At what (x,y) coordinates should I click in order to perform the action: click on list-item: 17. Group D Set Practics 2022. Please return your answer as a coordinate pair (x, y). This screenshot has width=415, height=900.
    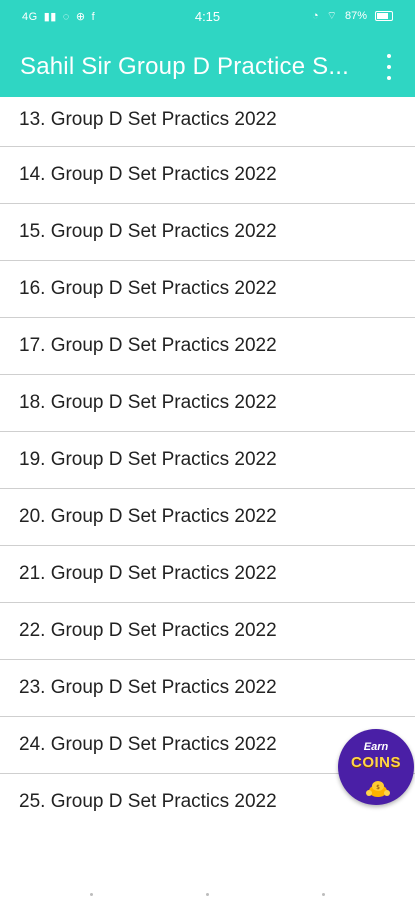
    Looking at the image, I should click on (207, 346).